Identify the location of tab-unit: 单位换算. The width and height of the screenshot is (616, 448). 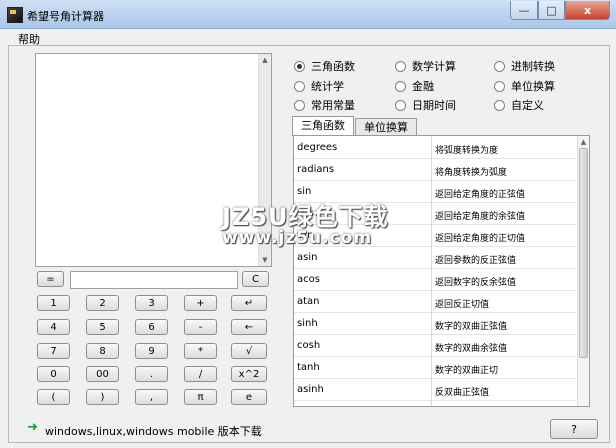
(386, 127).